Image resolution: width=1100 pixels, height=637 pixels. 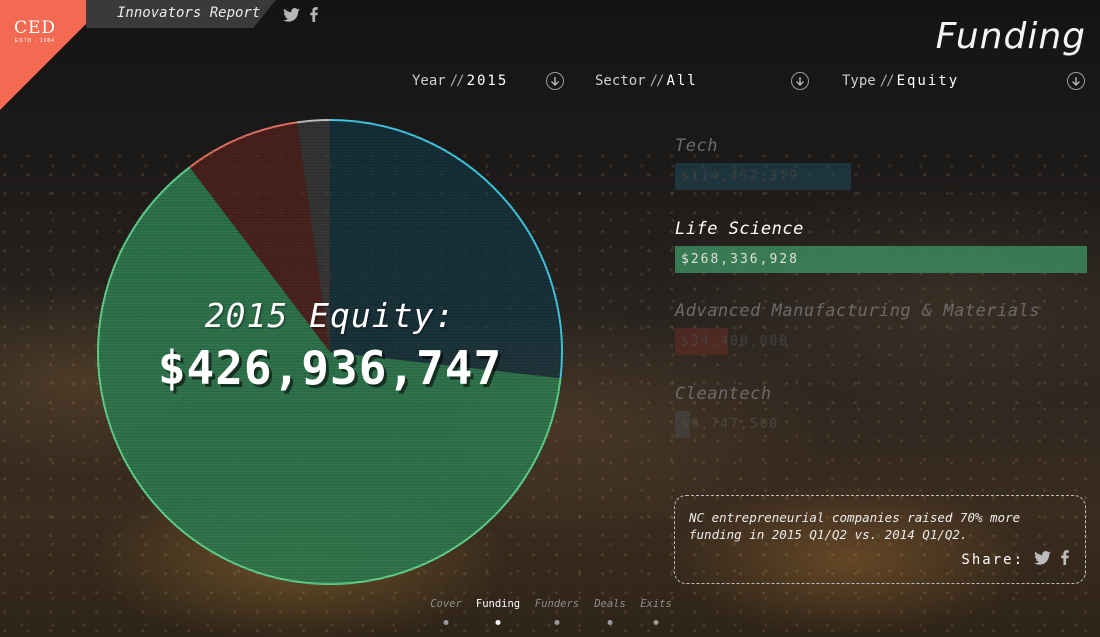 What do you see at coordinates (620, 81) in the screenshot?
I see `filter-sector-label: Sector` at bounding box center [620, 81].